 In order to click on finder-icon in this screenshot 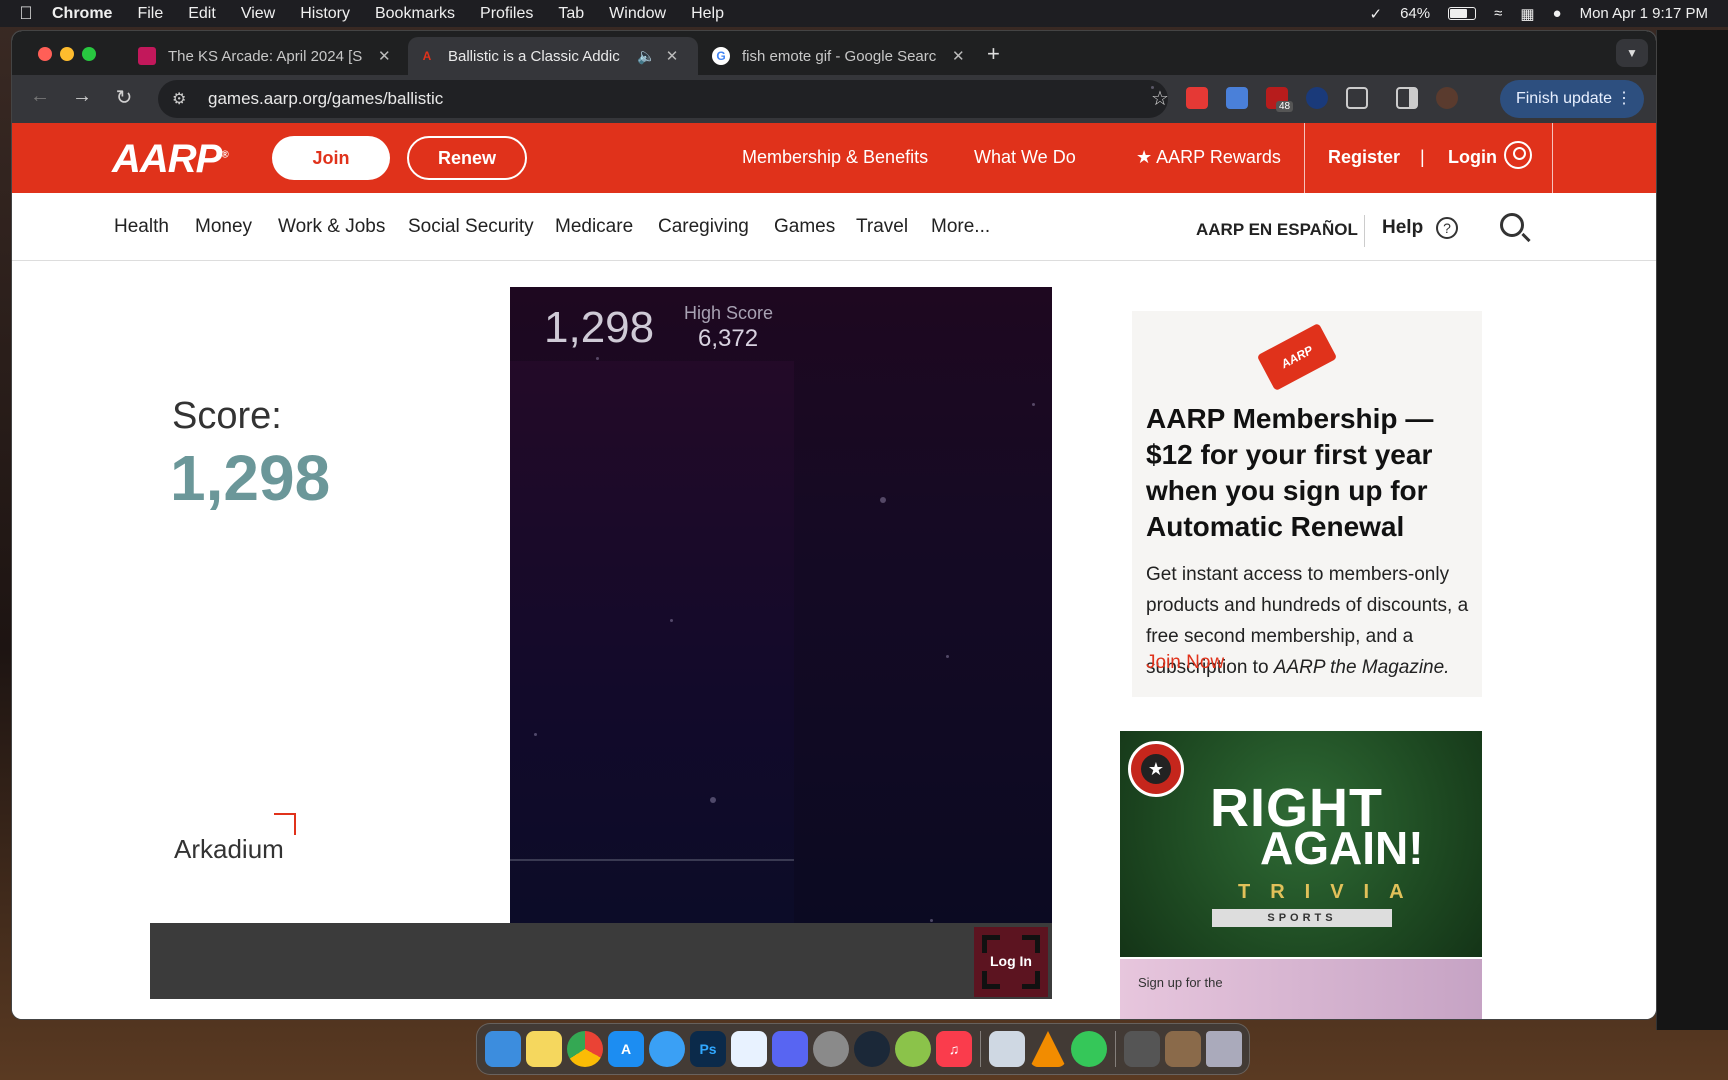, I will do `click(503, 1049)`.